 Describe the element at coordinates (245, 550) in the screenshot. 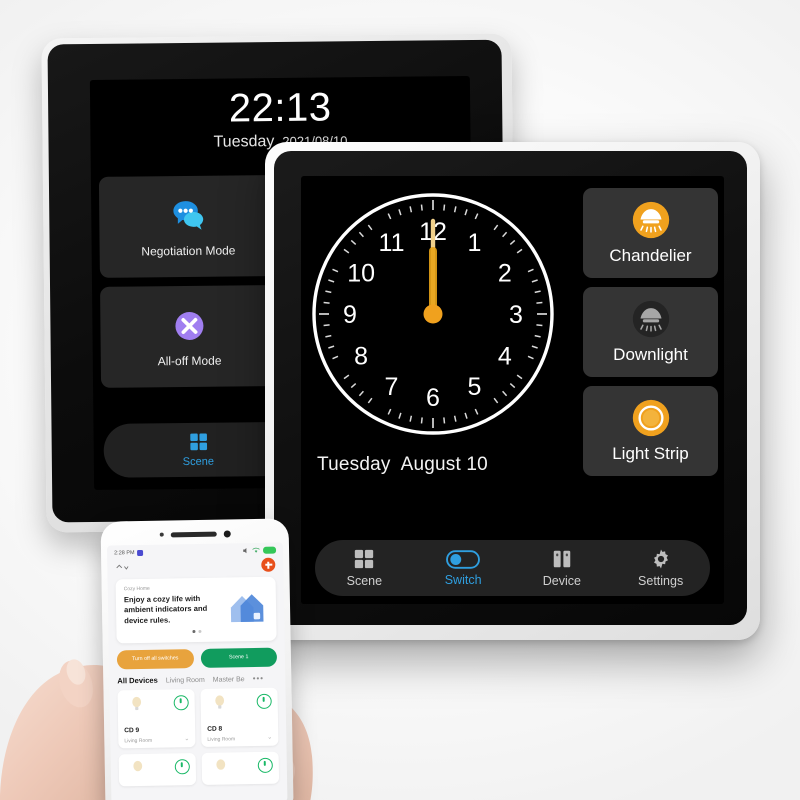

I see `sound-icon` at that location.